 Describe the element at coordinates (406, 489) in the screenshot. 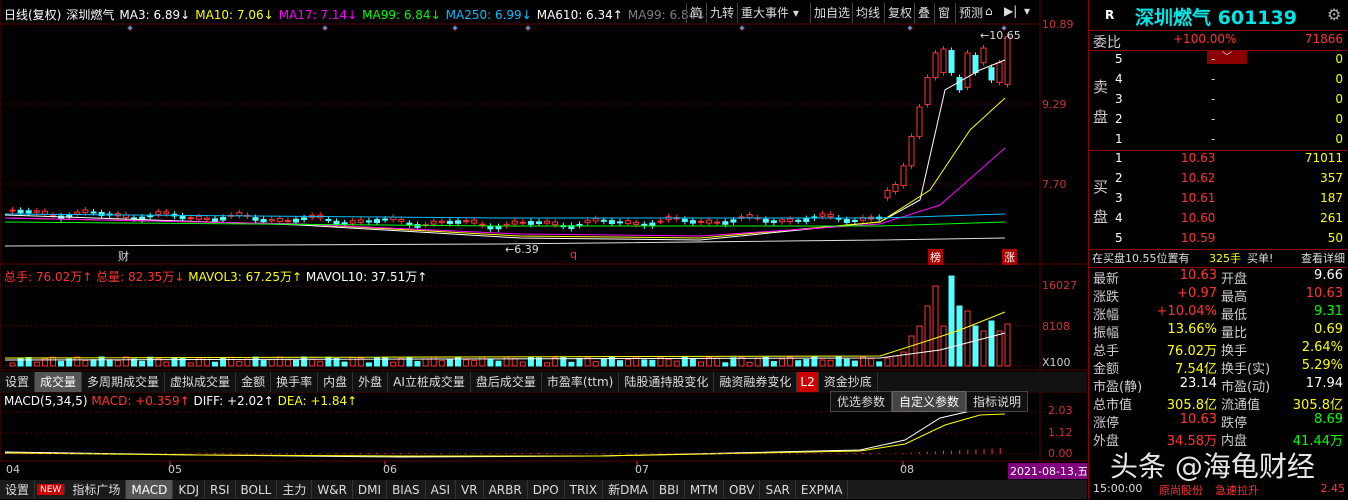

I see `bottom-tab: BIAS` at that location.